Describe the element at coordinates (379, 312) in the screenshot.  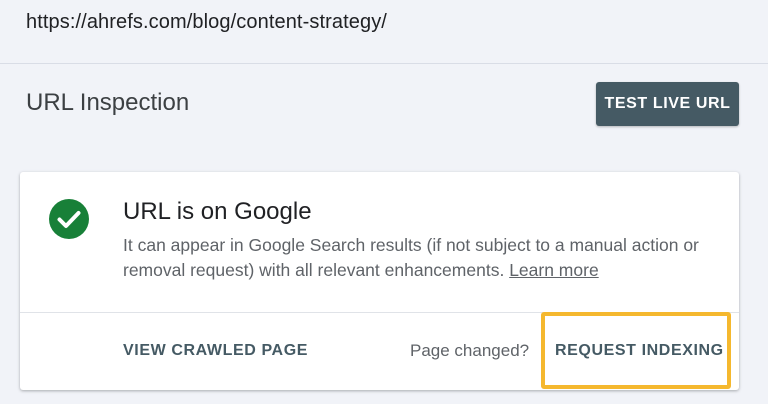
I see `card-divider` at that location.